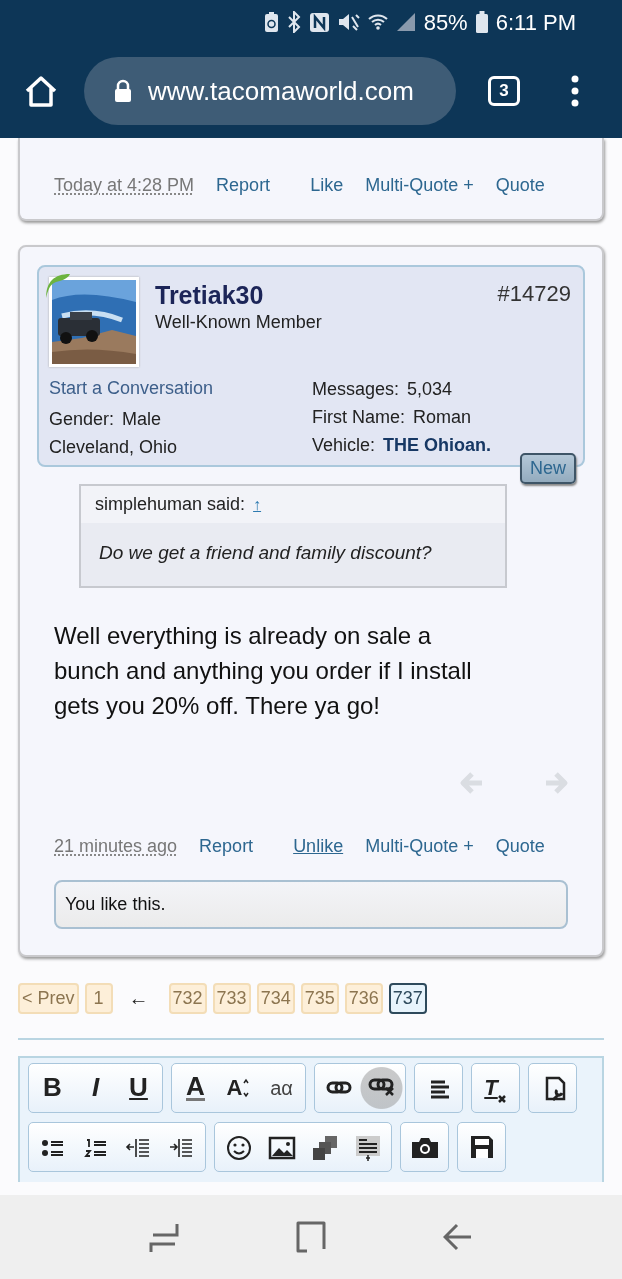 The image size is (622, 1279). Describe the element at coordinates (270, 91) in the screenshot. I see `address-bar: www.tacomaworld.com` at that location.